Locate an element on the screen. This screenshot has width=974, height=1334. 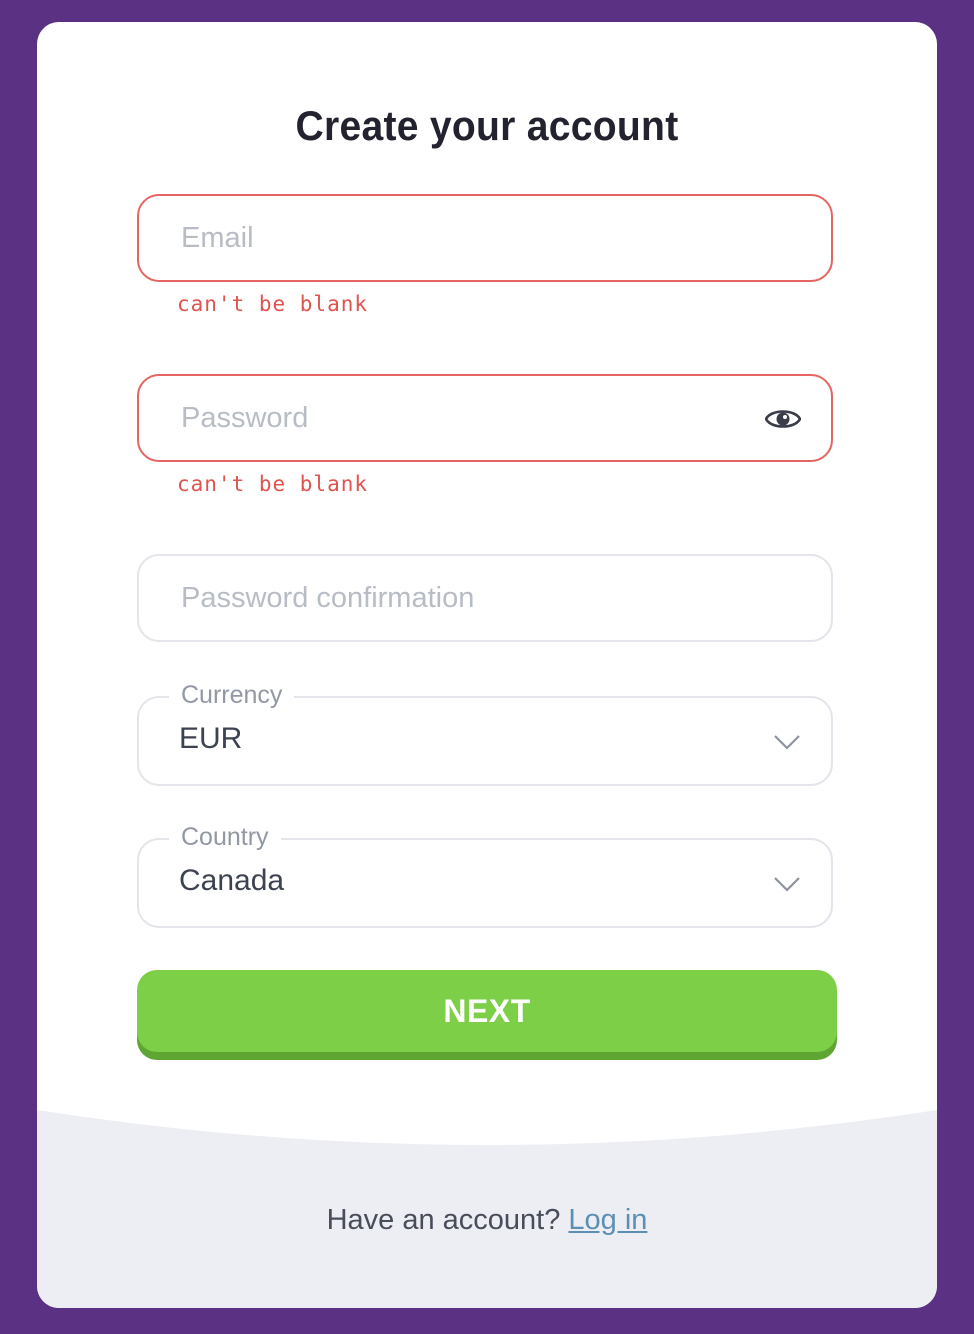
password-field is located at coordinates (485, 418).